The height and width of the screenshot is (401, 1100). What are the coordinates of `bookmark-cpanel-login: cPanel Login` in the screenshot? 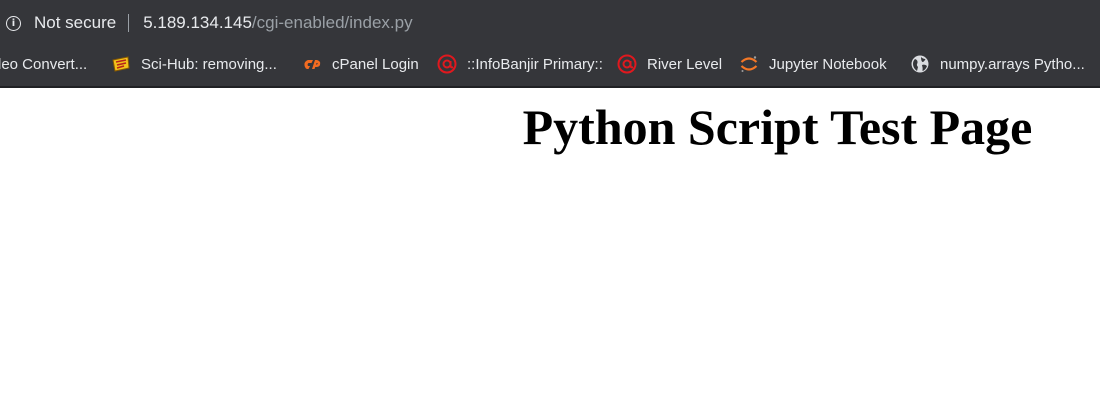 It's located at (360, 64).